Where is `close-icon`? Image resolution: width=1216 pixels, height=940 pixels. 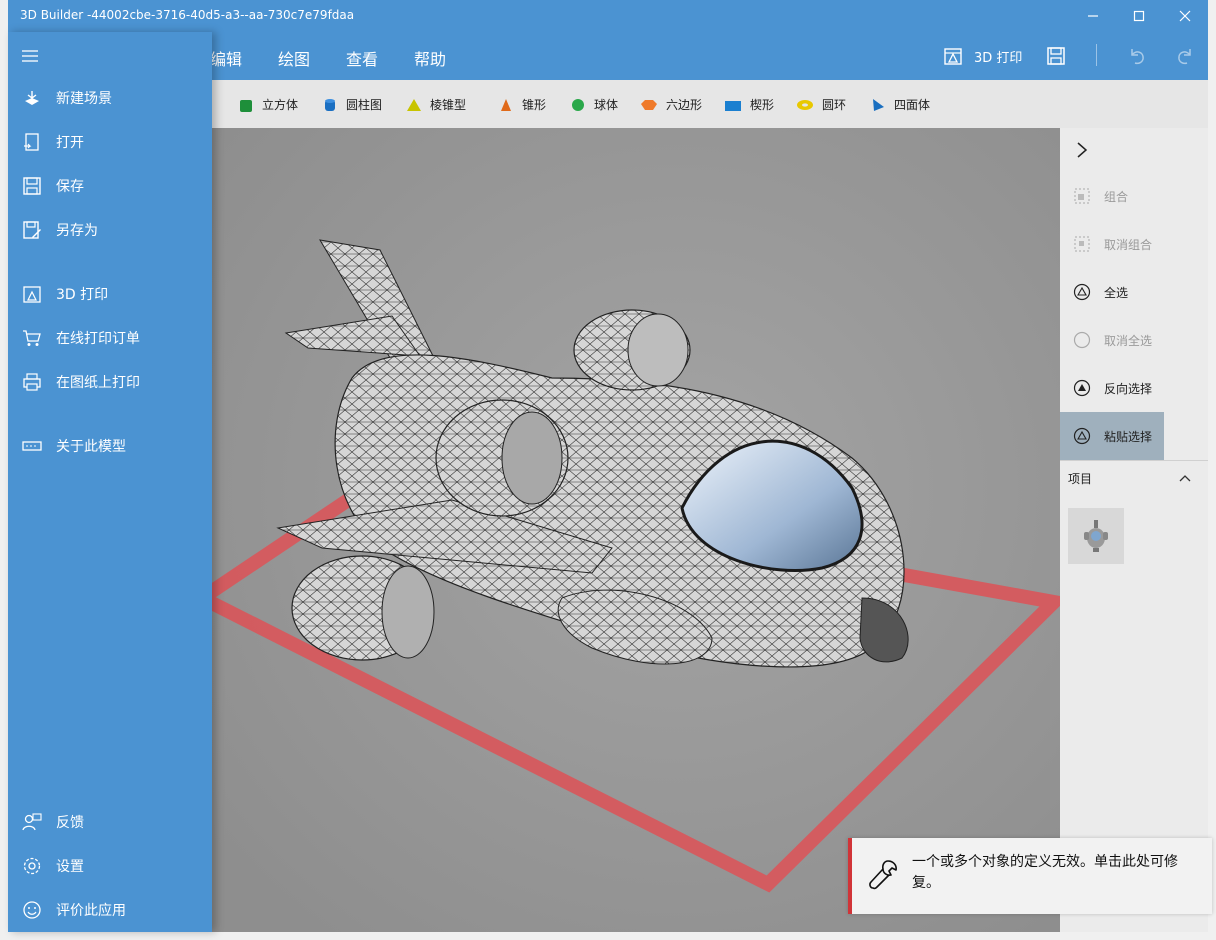 close-icon is located at coordinates (1185, 16).